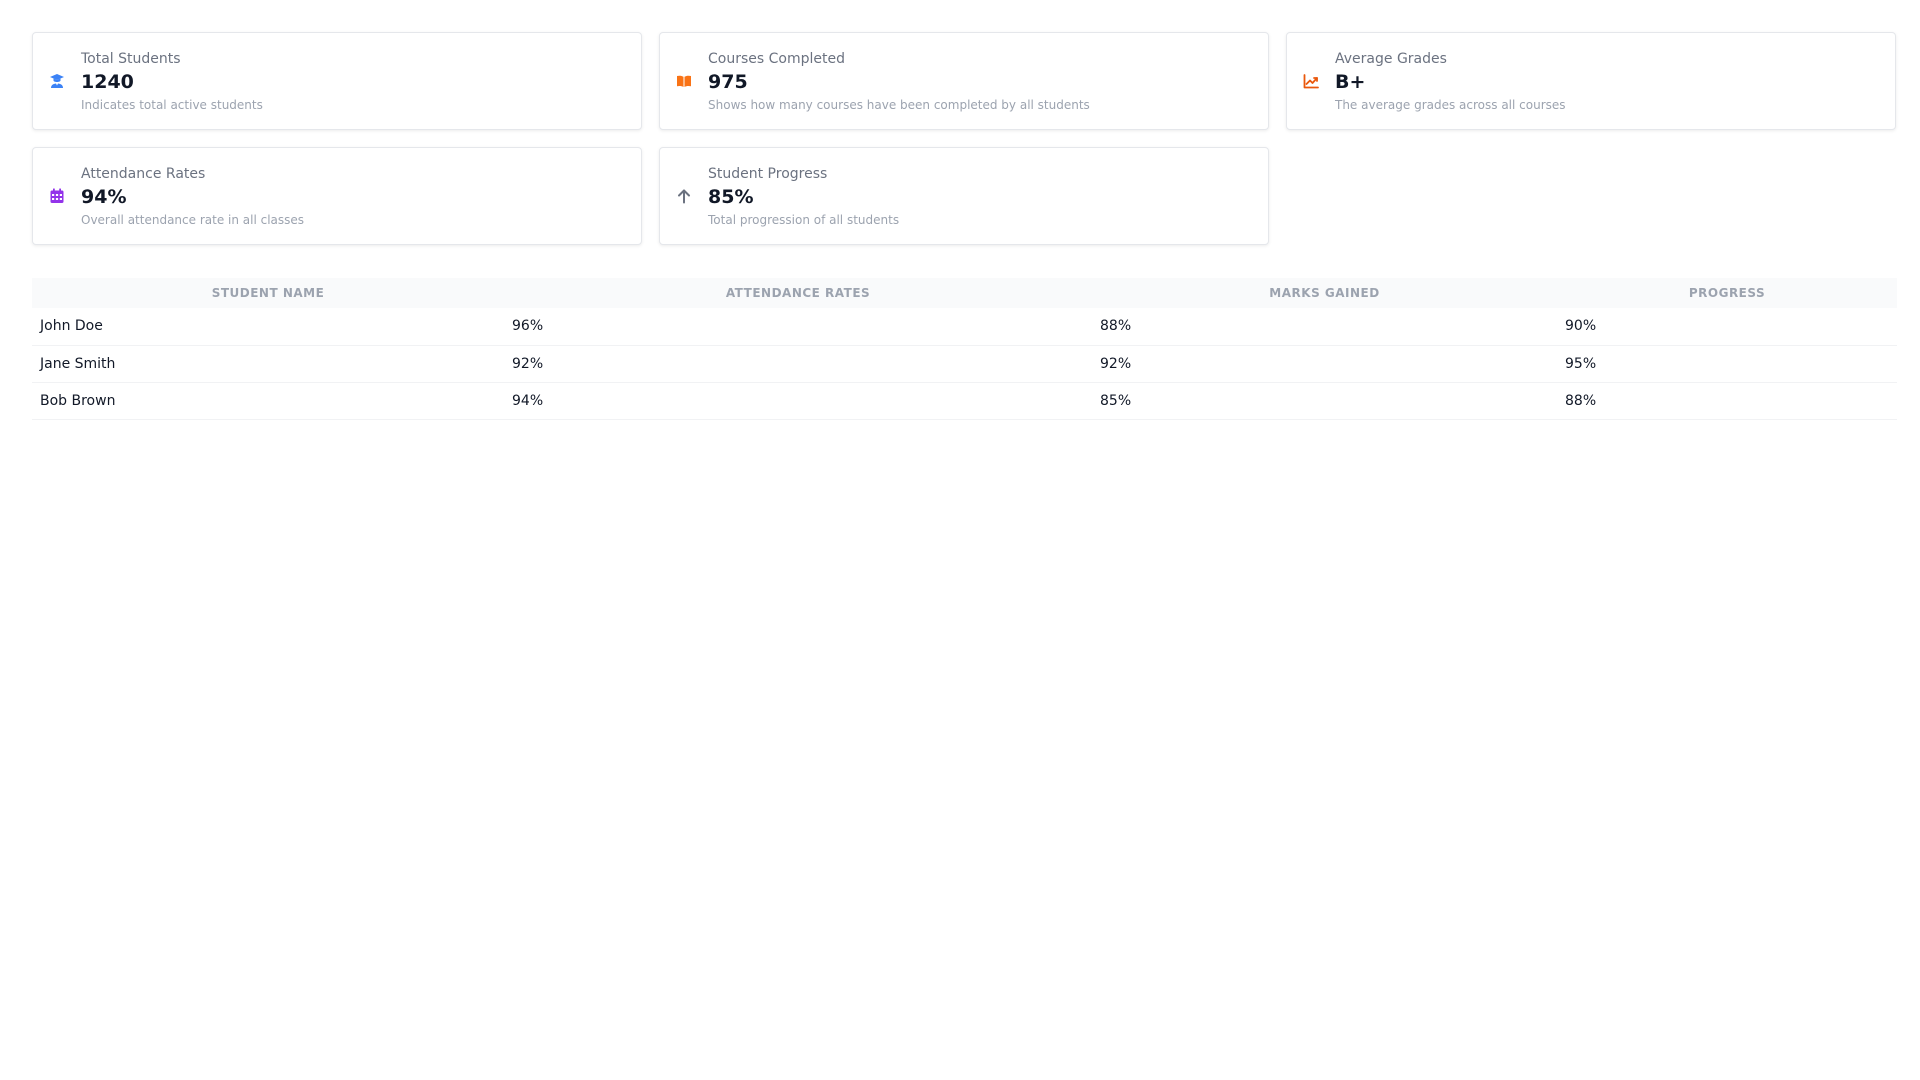 The height and width of the screenshot is (1080, 1920). What do you see at coordinates (798, 401) in the screenshot?
I see `cell-attendance: 94%` at bounding box center [798, 401].